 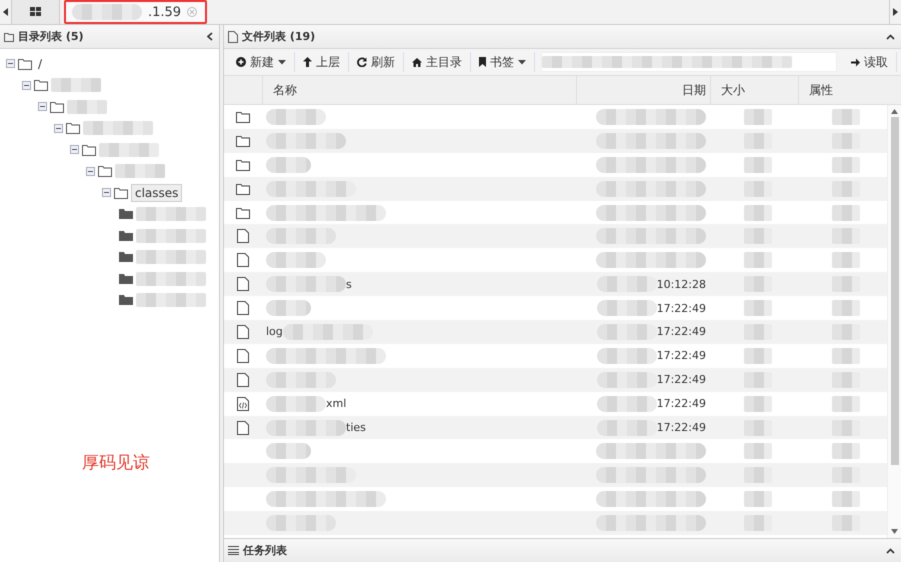 What do you see at coordinates (643, 90) in the screenshot?
I see `column-header: 日期` at bounding box center [643, 90].